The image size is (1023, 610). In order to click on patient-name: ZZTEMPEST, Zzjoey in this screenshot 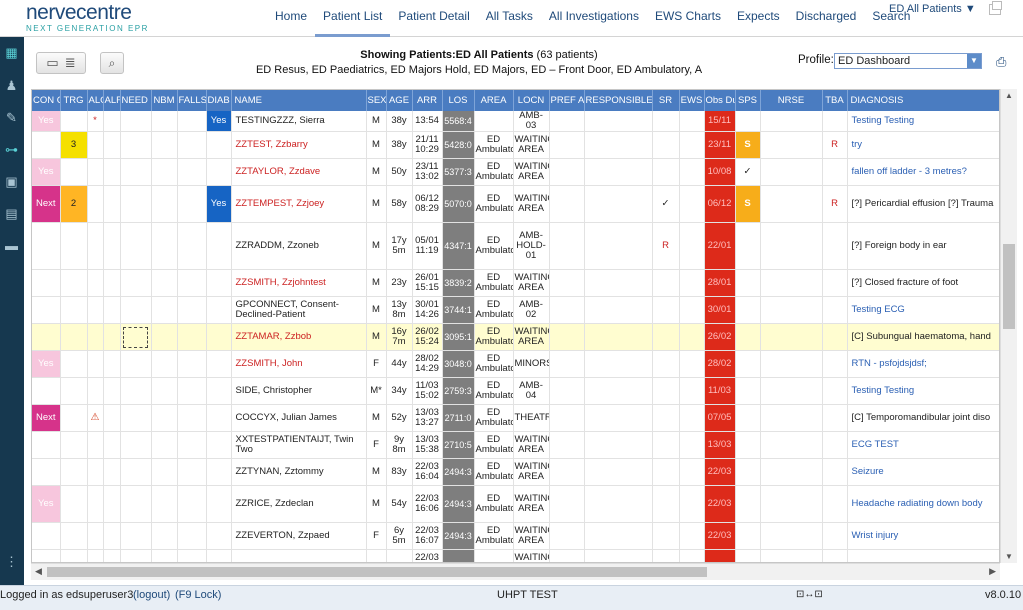, I will do `click(299, 204)`.